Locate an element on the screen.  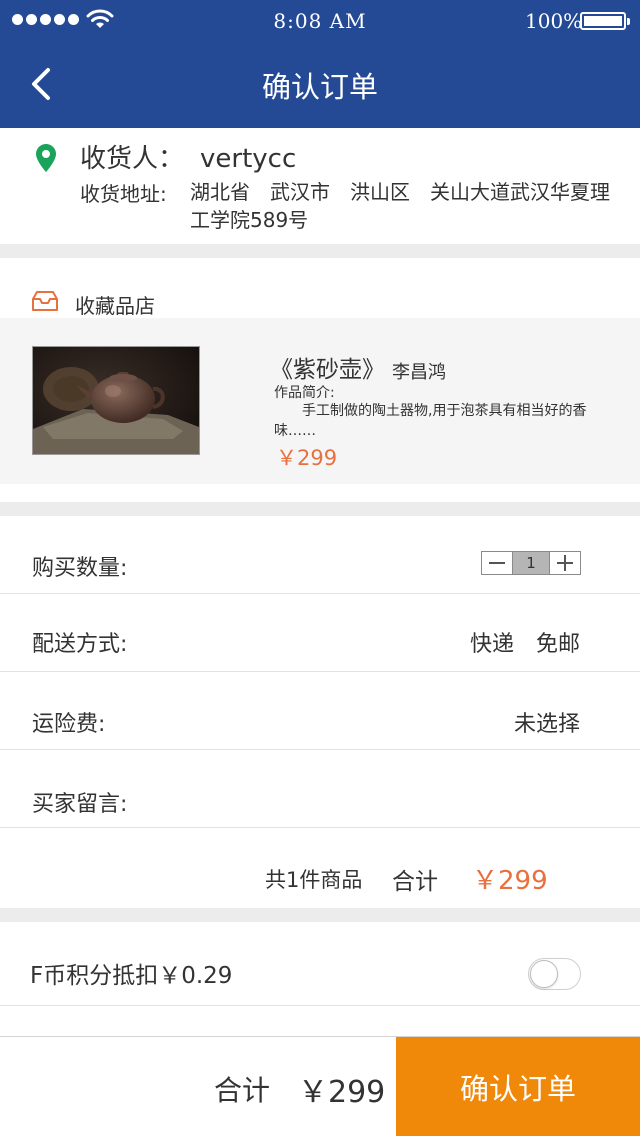
toggle-knob is located at coordinates (544, 974).